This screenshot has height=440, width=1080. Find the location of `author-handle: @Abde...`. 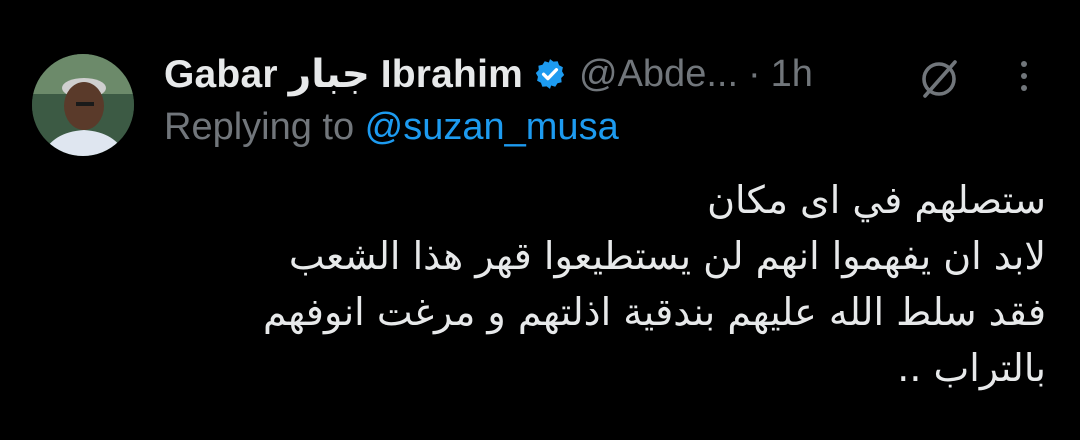

author-handle: @Abde... is located at coordinates (658, 74).